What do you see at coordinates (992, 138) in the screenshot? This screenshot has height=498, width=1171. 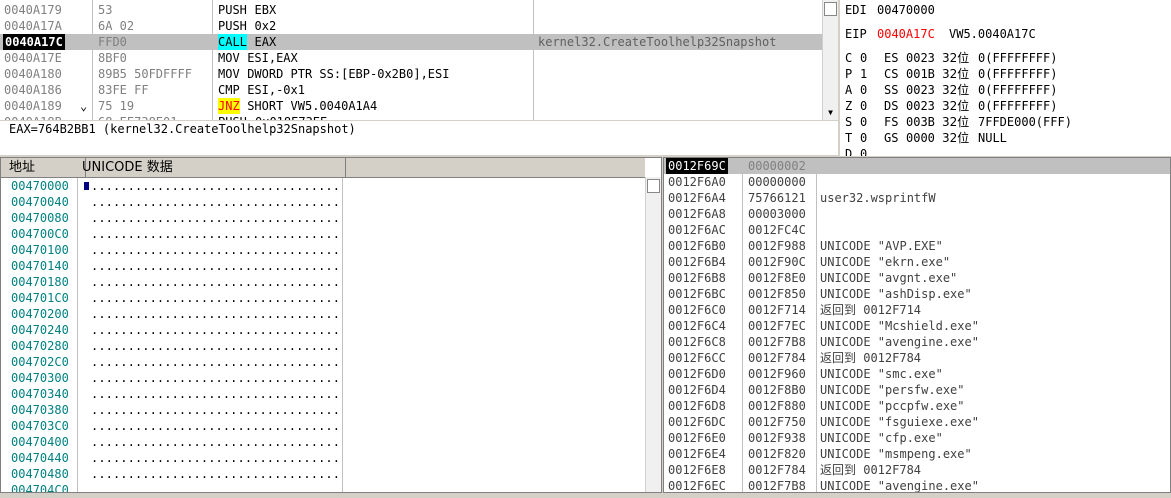 I see `segment-base: NULL` at bounding box center [992, 138].